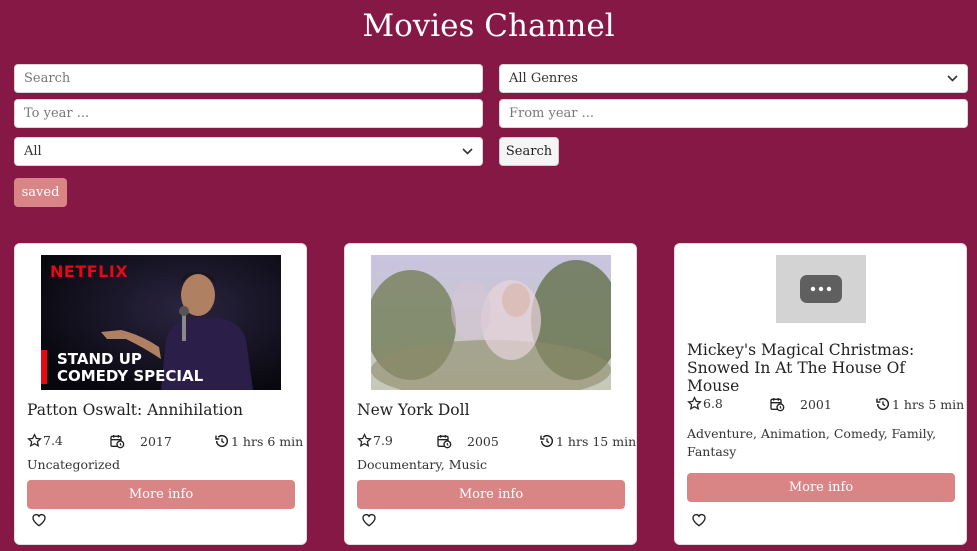  Describe the element at coordinates (248, 151) in the screenshot. I see `type-select: All` at that location.